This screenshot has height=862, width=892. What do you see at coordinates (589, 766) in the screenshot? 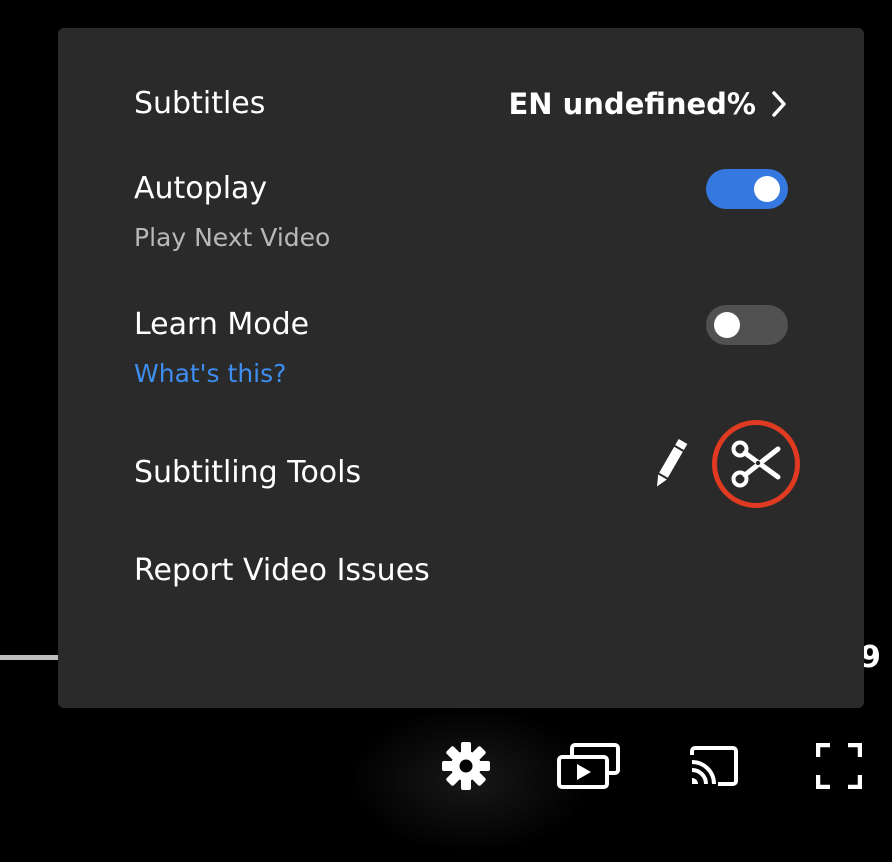
I see `playlist-icon` at bounding box center [589, 766].